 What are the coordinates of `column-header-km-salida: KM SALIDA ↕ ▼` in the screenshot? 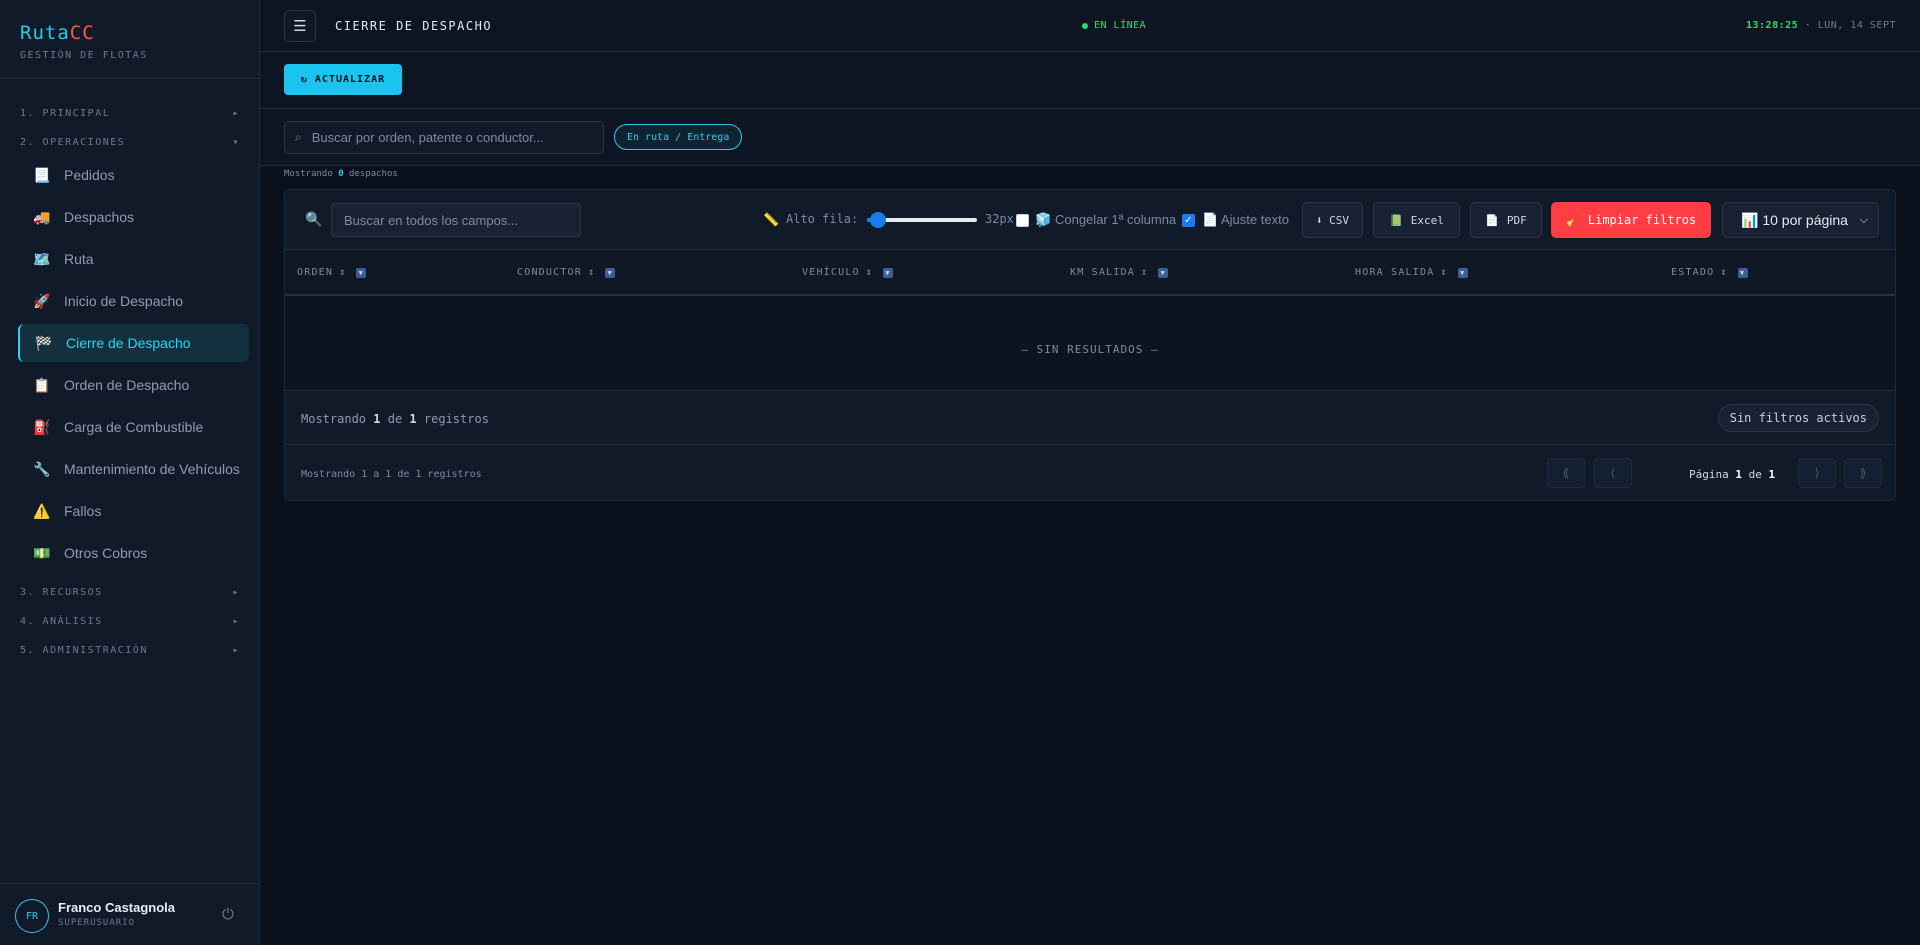 It's located at (1119, 272).